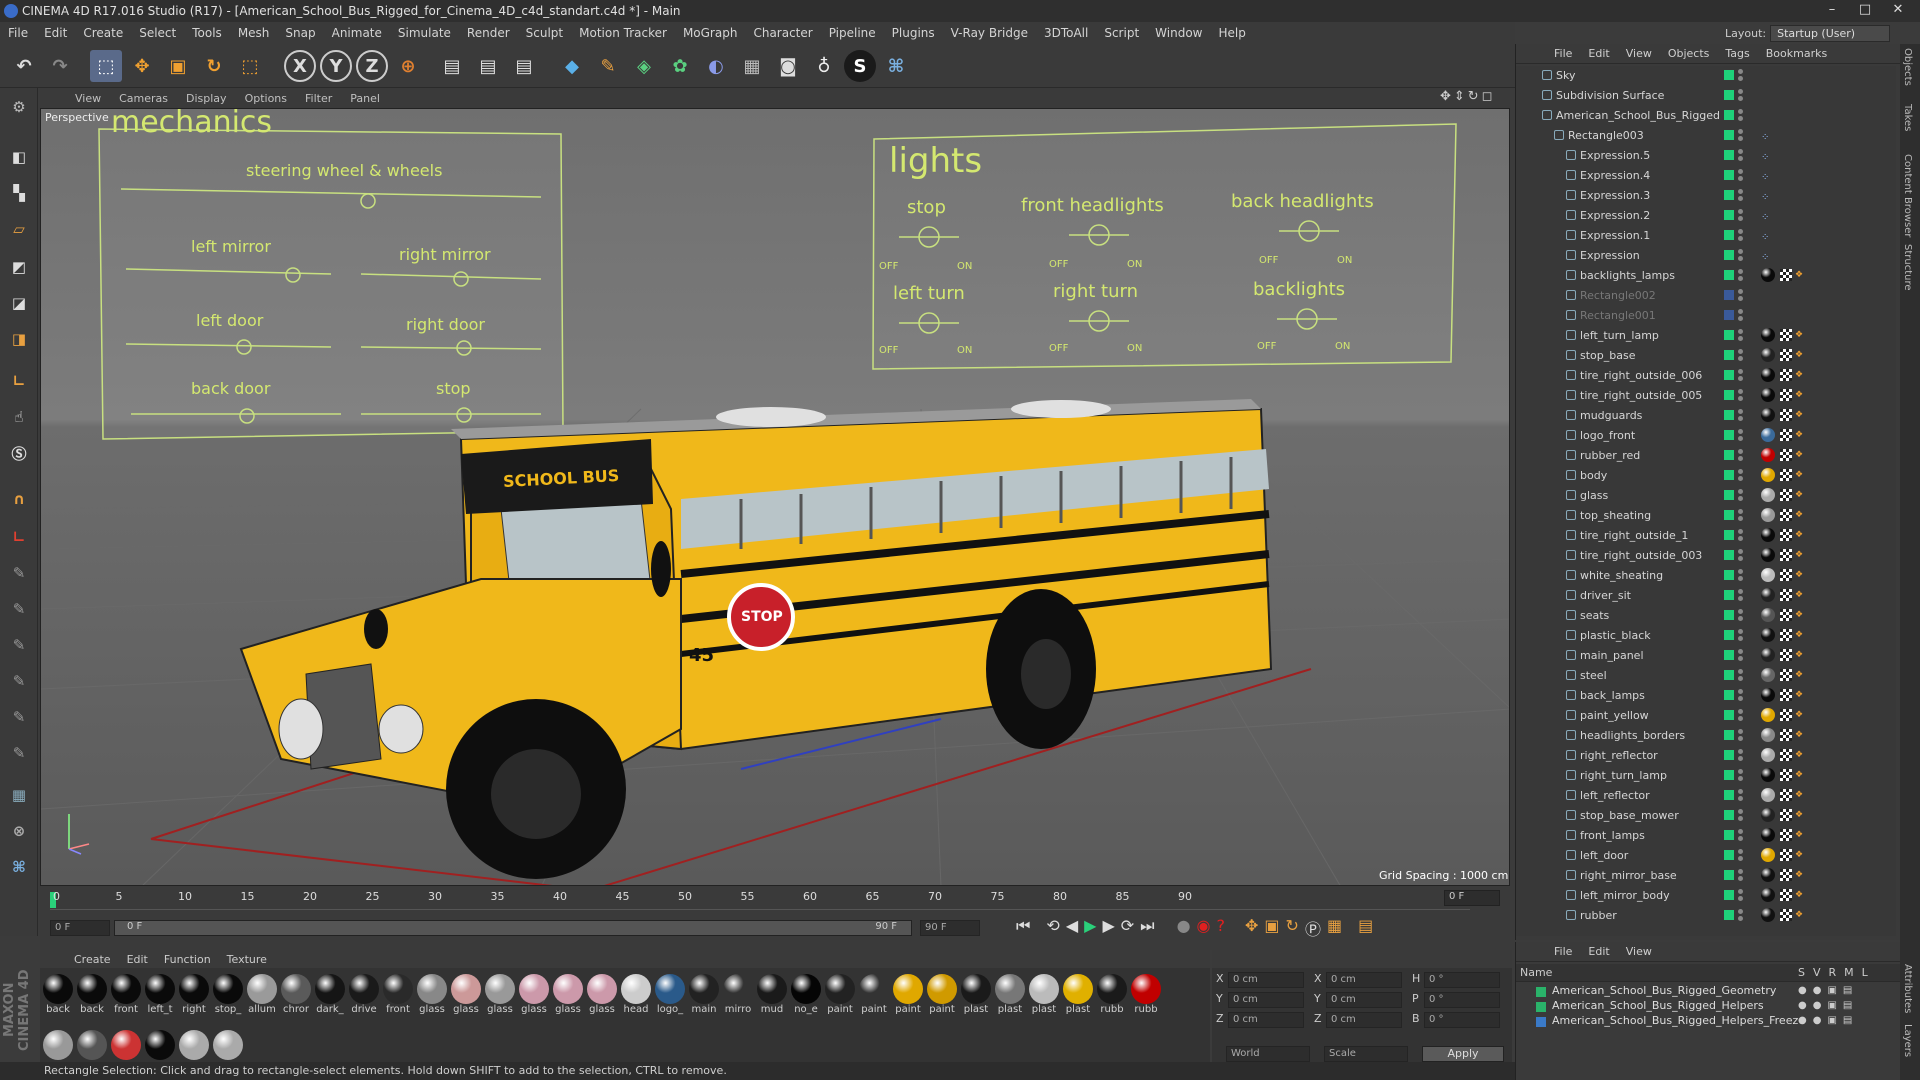  What do you see at coordinates (266, 98) in the screenshot?
I see `viewport-menu-options: Options` at bounding box center [266, 98].